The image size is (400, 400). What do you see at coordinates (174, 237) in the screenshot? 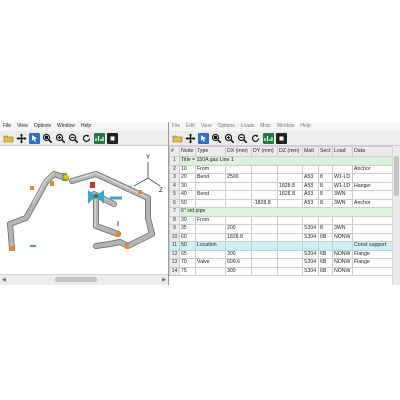
I see `row-number: 10` at bounding box center [174, 237].